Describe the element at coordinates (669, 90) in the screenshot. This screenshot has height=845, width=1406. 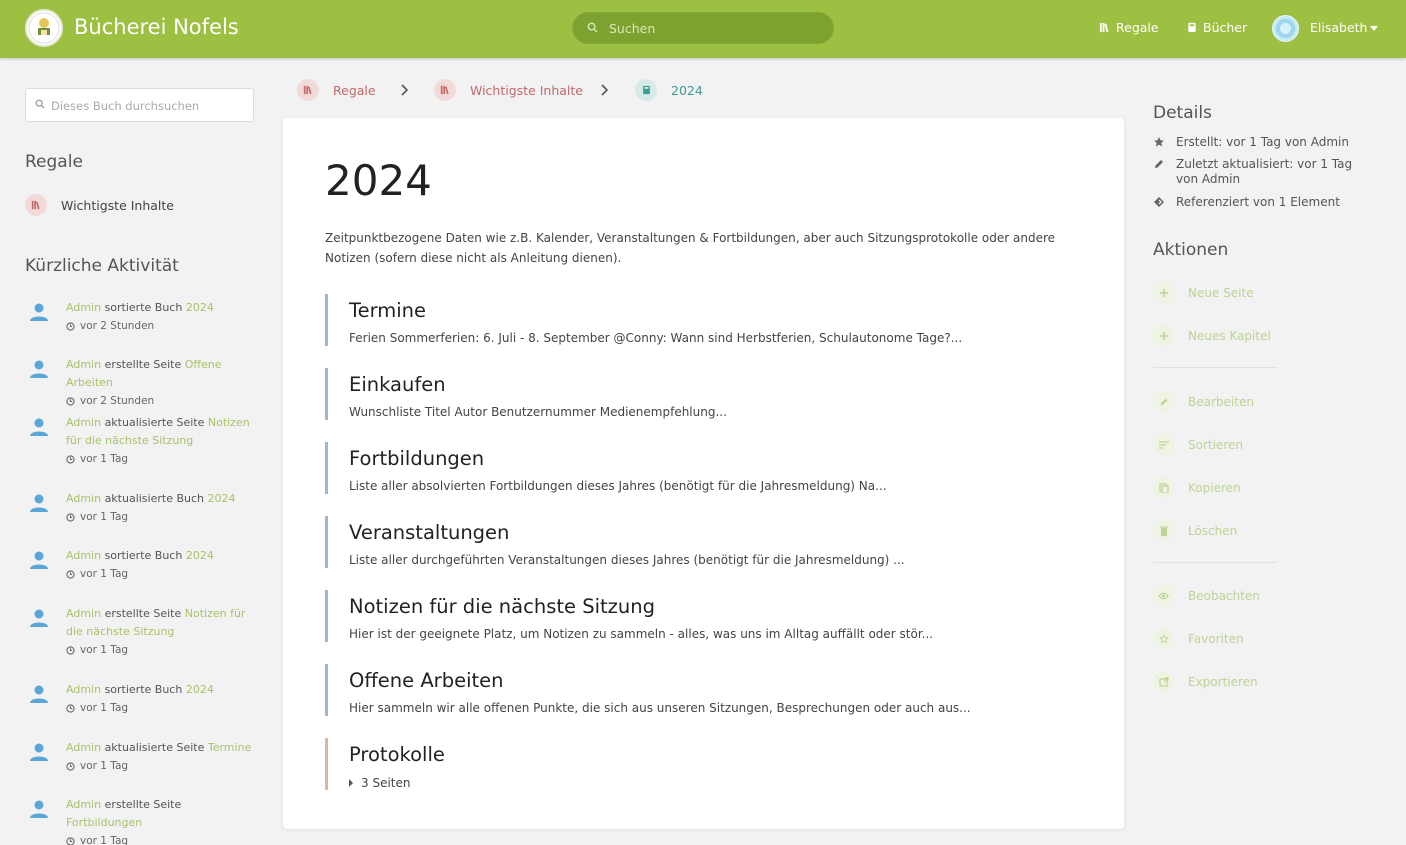
I see `breadcrumb-book: 2024` at that location.